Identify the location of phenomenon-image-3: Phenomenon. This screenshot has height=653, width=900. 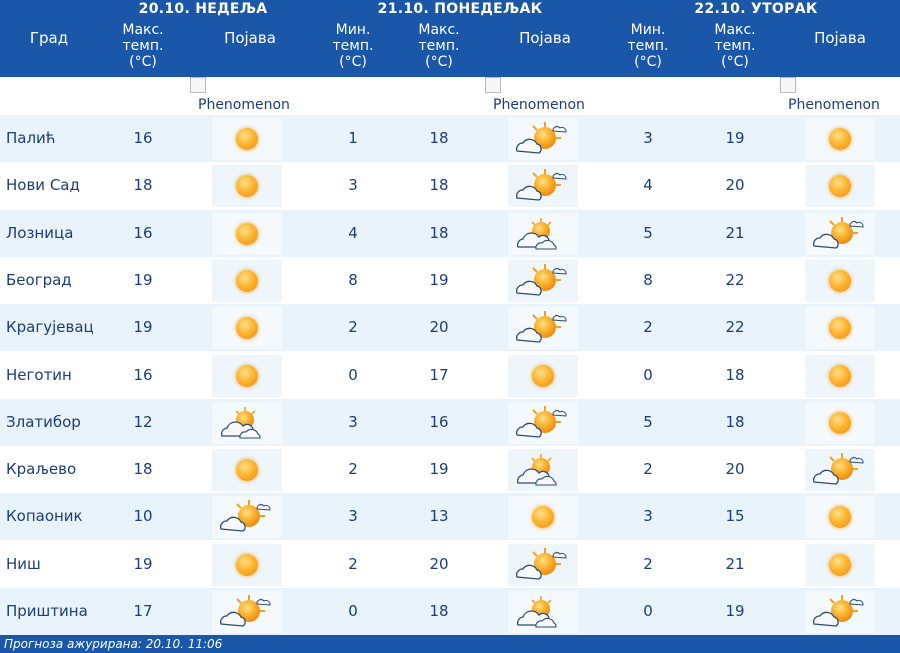
(840, 96).